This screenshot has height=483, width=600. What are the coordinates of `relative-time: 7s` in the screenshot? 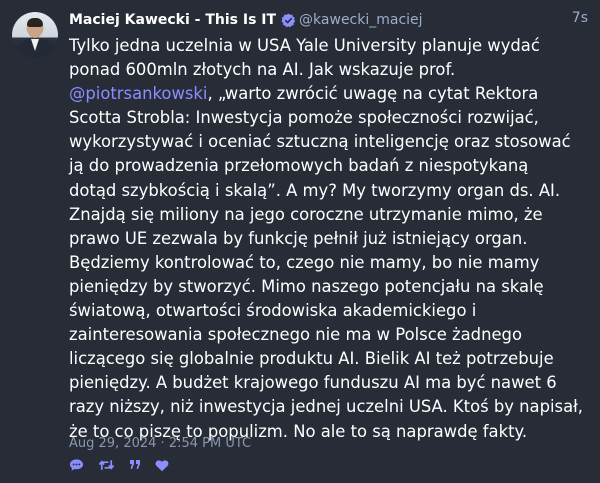 It's located at (580, 18).